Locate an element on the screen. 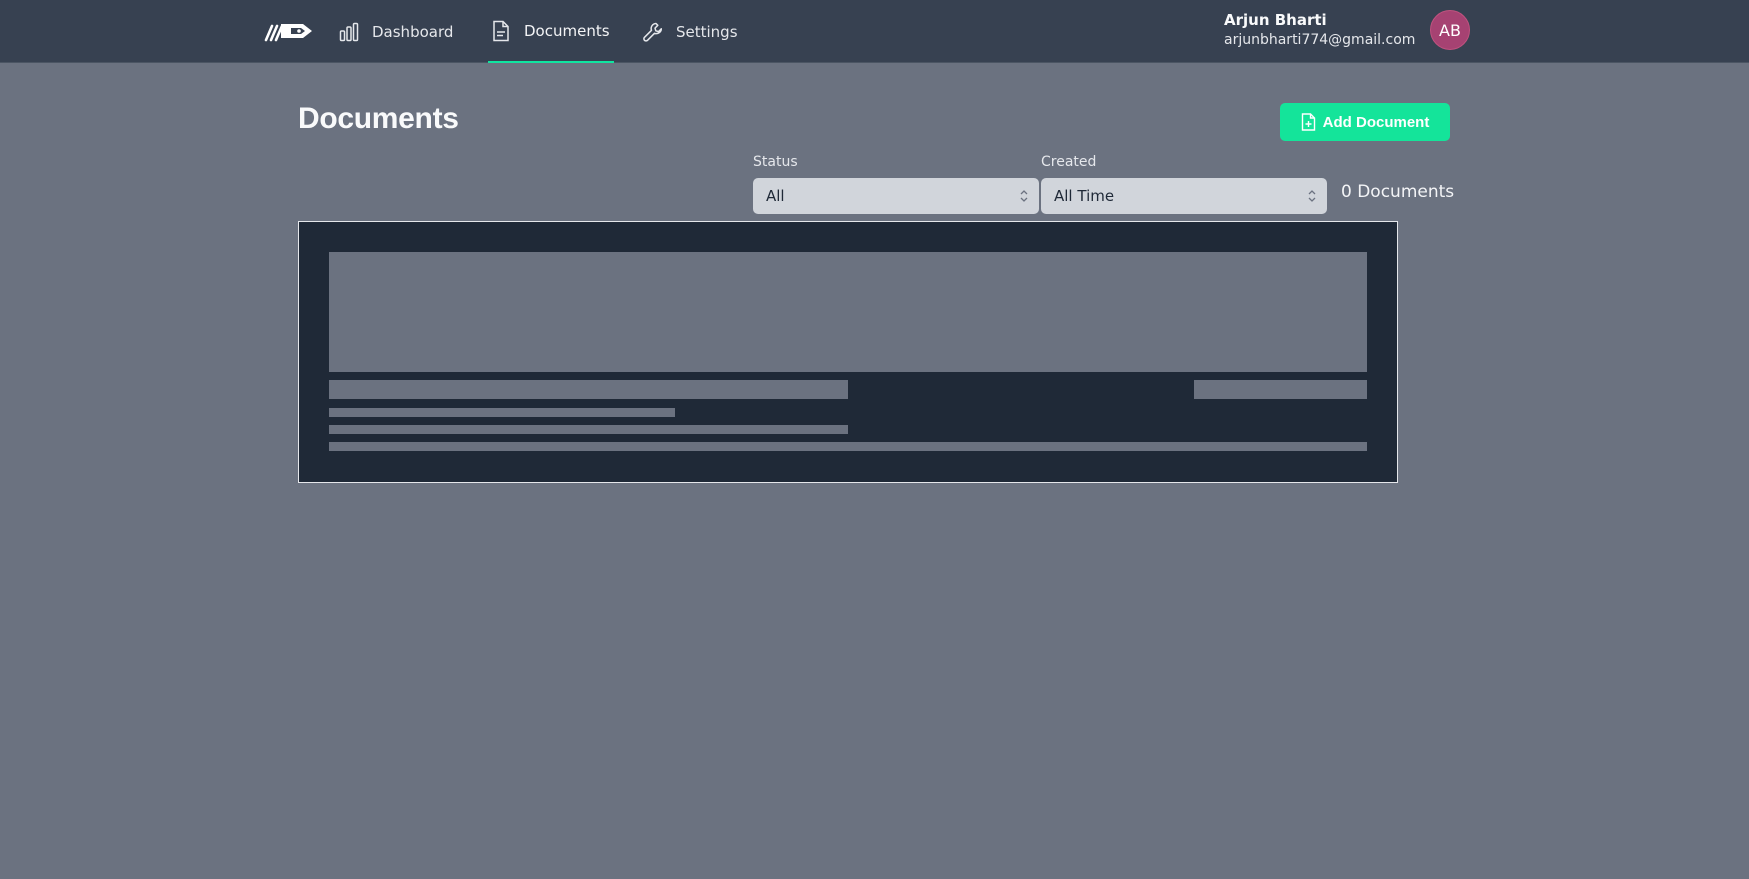 The width and height of the screenshot is (1749, 879). add-document-button: Add Document is located at coordinates (1365, 122).